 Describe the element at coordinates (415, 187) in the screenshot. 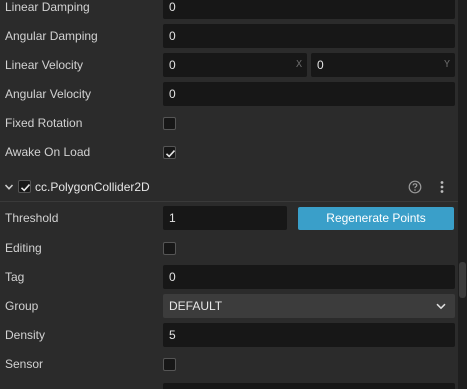

I see `question-circle-icon` at that location.